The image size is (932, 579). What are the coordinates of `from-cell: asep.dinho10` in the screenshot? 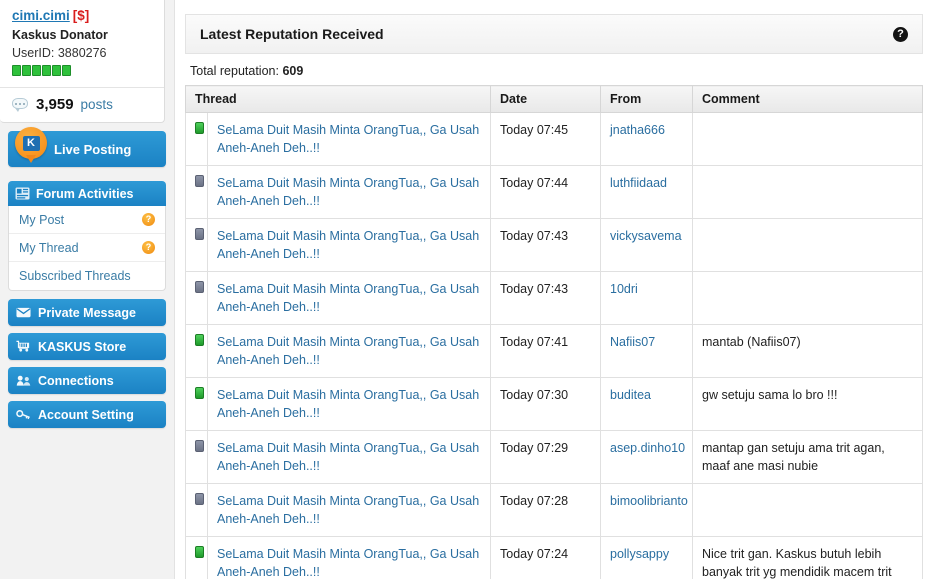 It's located at (646, 457).